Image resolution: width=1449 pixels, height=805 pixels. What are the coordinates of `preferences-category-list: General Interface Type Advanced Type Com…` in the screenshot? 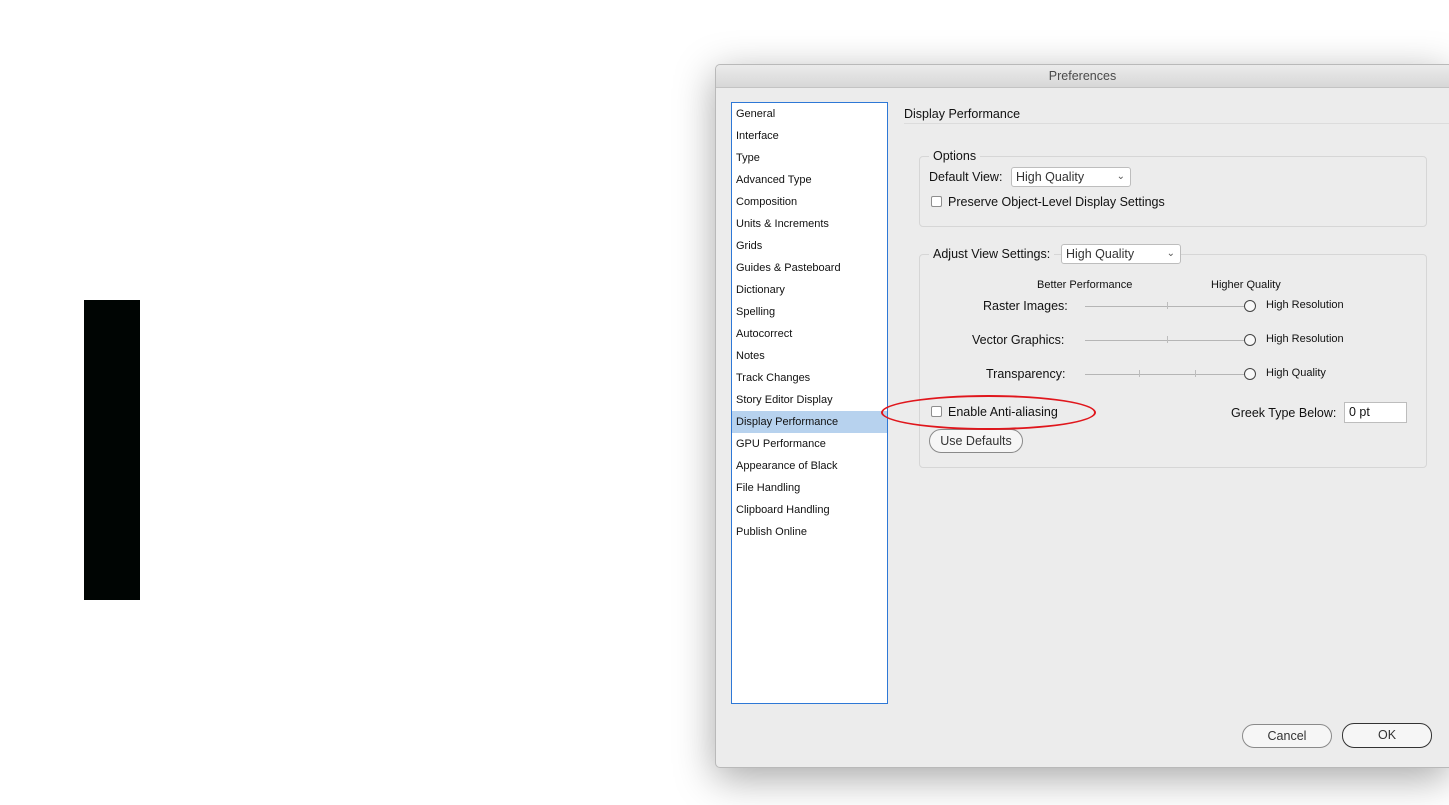 It's located at (809, 403).